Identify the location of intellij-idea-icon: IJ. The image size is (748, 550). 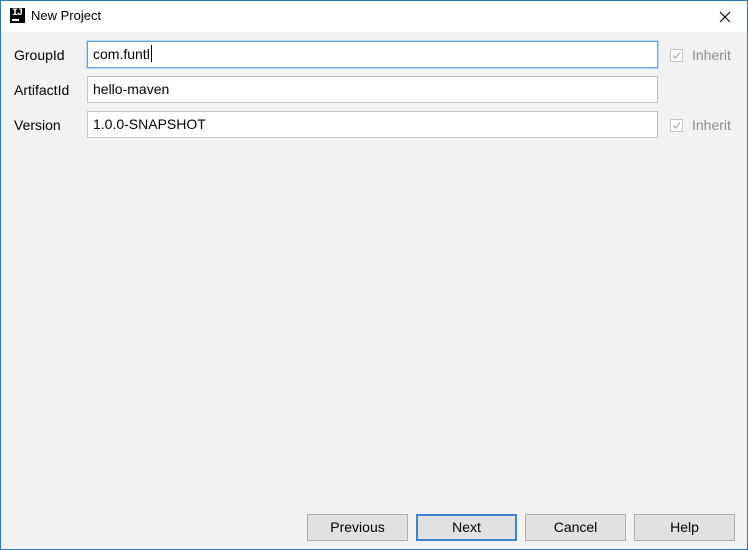
(17, 15).